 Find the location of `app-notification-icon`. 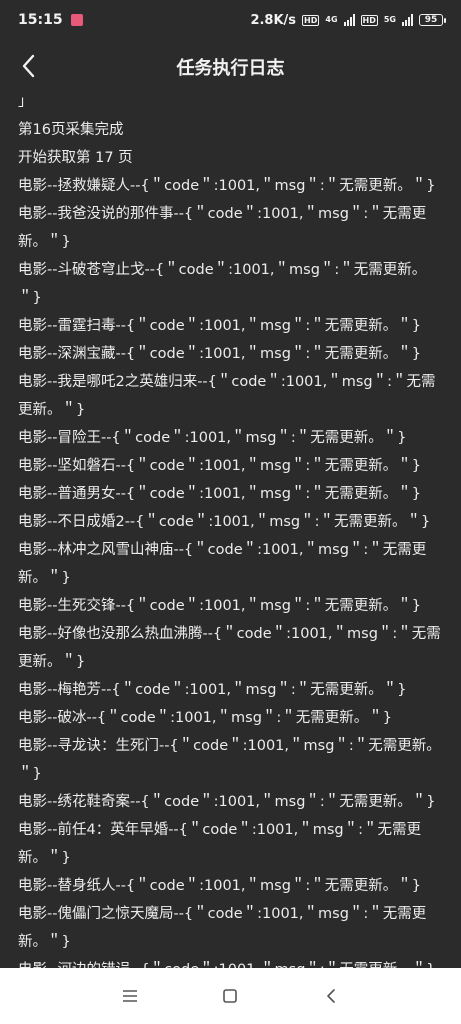

app-notification-icon is located at coordinates (76, 20).